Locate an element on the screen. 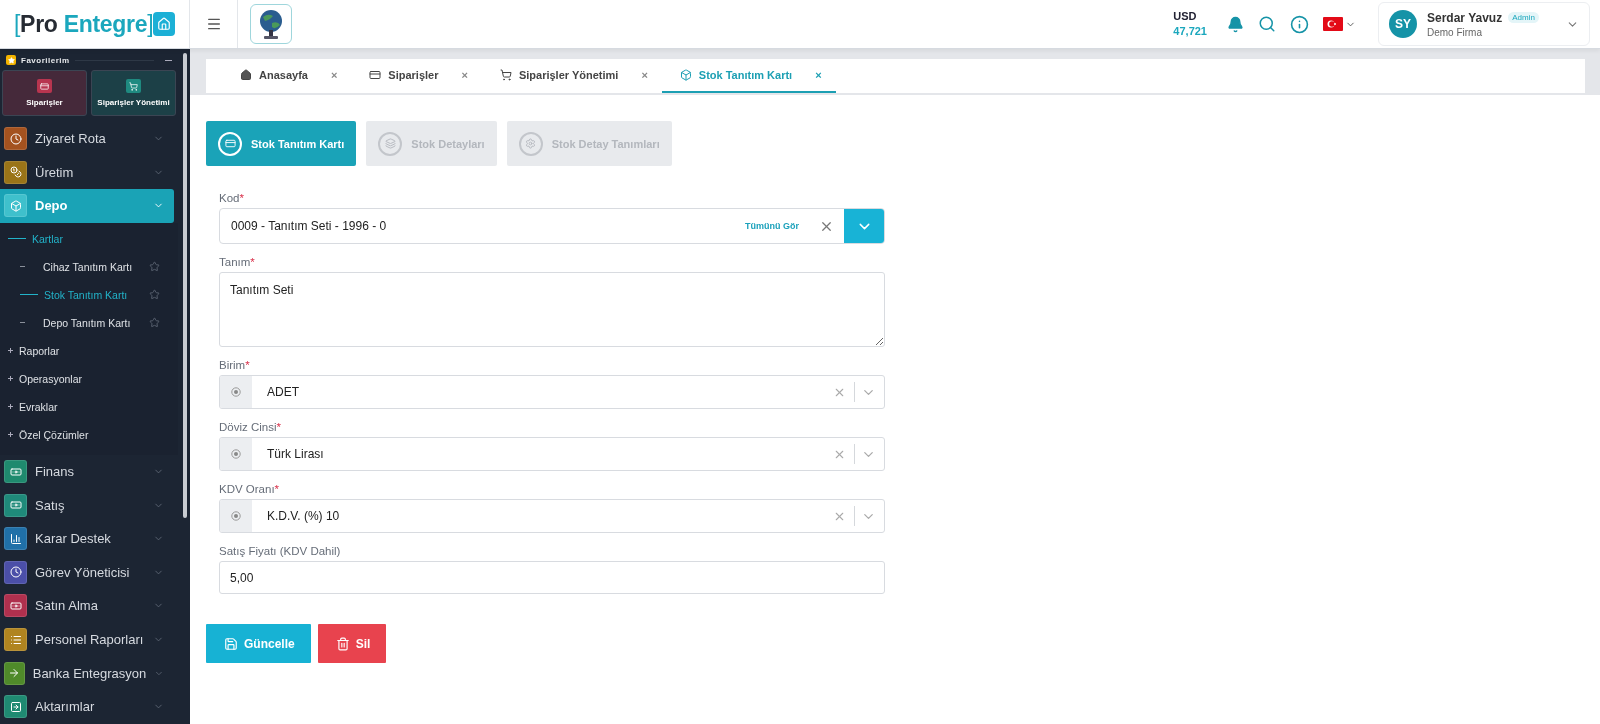  sidebar-subitem: Evraklar is located at coordinates (89, 406).